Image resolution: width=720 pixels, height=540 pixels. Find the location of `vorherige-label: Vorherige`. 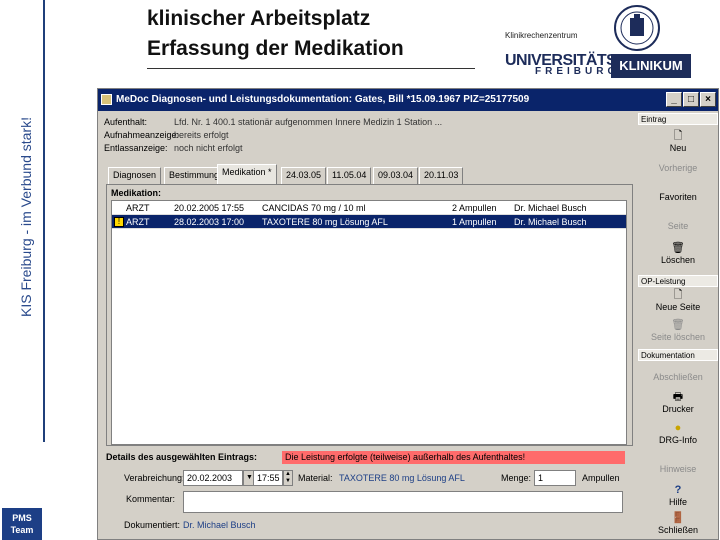

vorherige-label: Vorherige is located at coordinates (678, 168).